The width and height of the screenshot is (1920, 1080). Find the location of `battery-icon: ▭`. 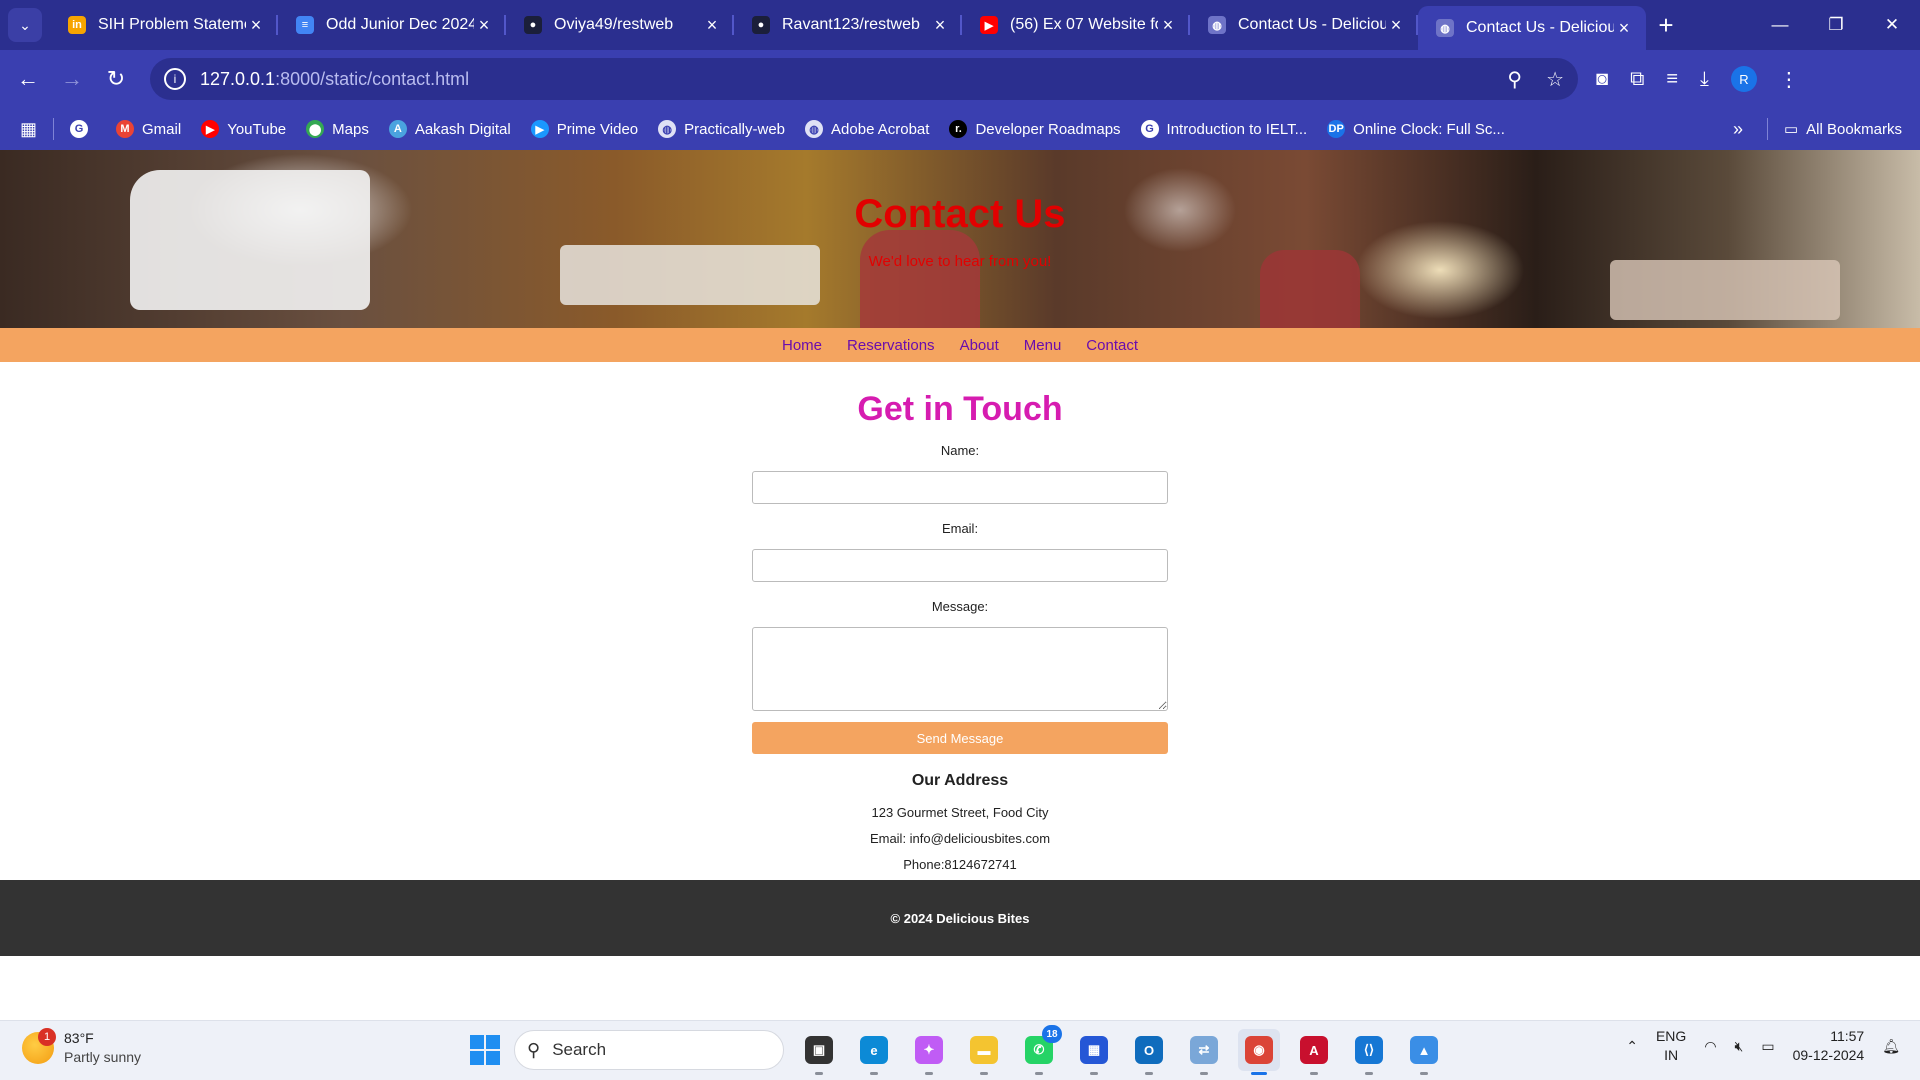

battery-icon: ▭ is located at coordinates (1767, 1046).